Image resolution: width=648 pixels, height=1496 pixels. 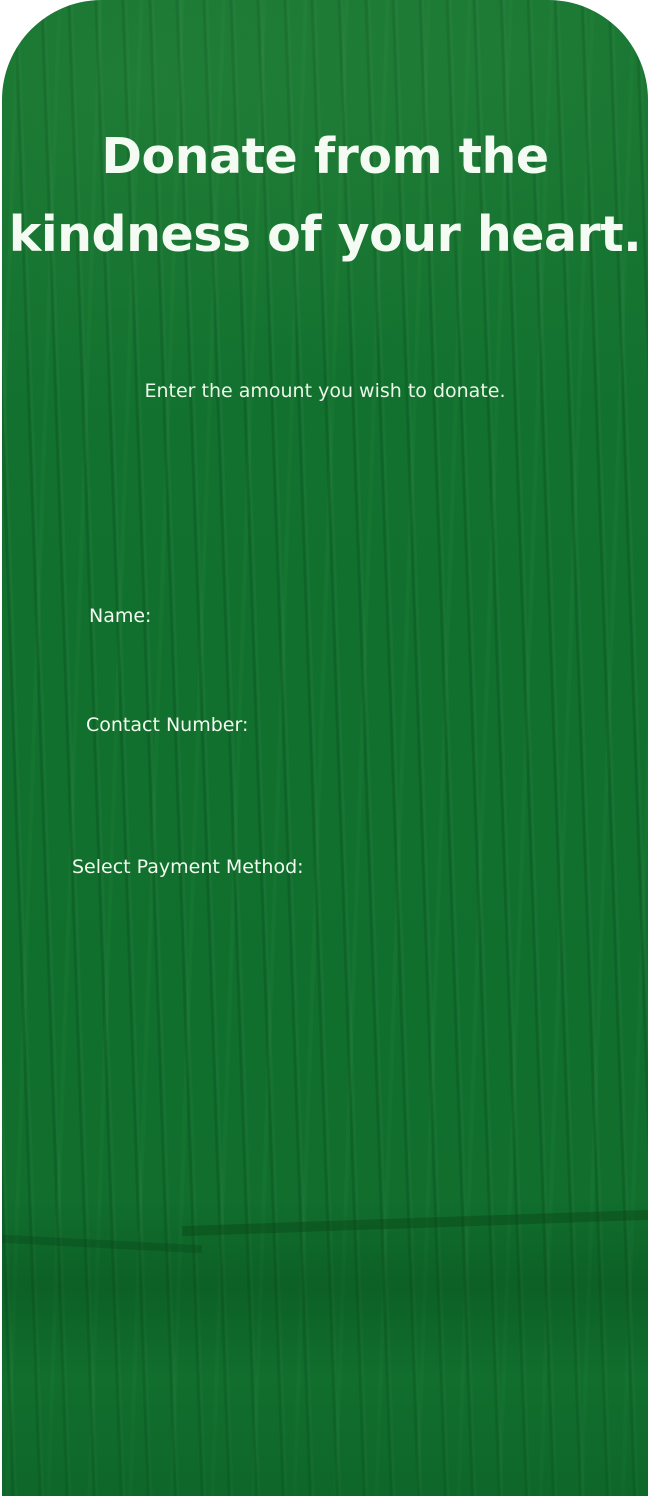 I want to click on donation-instruction: Enter the amount you wish to donate., so click(x=325, y=391).